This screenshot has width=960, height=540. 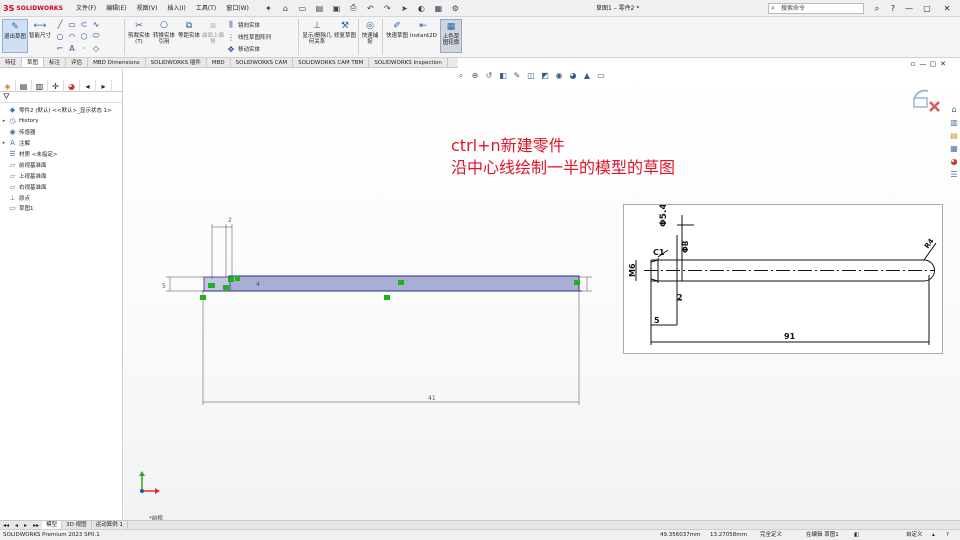 What do you see at coordinates (268, 8) in the screenshot?
I see `pin-icon: ✦` at bounding box center [268, 8].